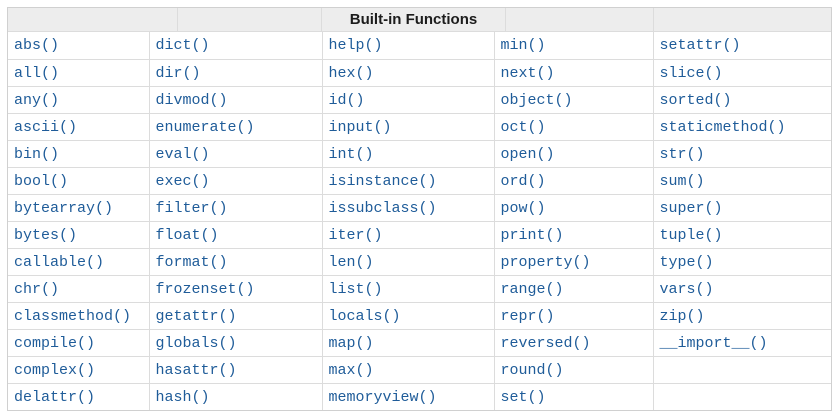 The image size is (839, 415). I want to click on table-cell: bytearray(), so click(79, 208).